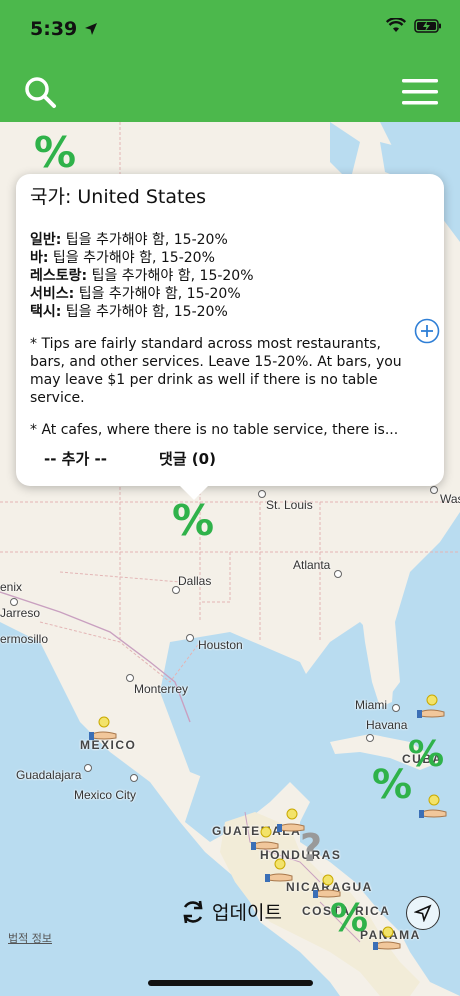  What do you see at coordinates (122, 258) in the screenshot?
I see `tip-row-bar: 바: 팁을 추가해야 함, 15-20%` at bounding box center [122, 258].